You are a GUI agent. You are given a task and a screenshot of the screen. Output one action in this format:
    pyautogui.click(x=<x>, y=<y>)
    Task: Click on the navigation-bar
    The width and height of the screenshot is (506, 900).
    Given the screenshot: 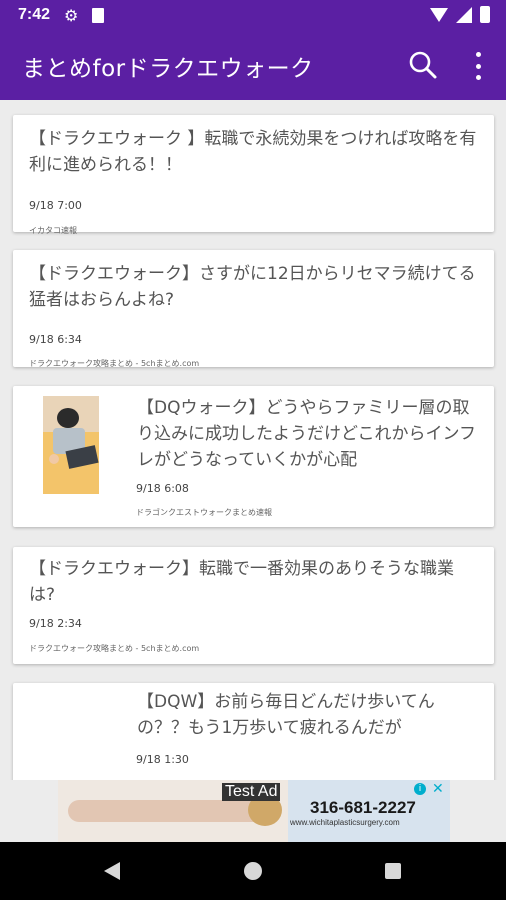 What is the action you would take?
    pyautogui.click(x=253, y=871)
    